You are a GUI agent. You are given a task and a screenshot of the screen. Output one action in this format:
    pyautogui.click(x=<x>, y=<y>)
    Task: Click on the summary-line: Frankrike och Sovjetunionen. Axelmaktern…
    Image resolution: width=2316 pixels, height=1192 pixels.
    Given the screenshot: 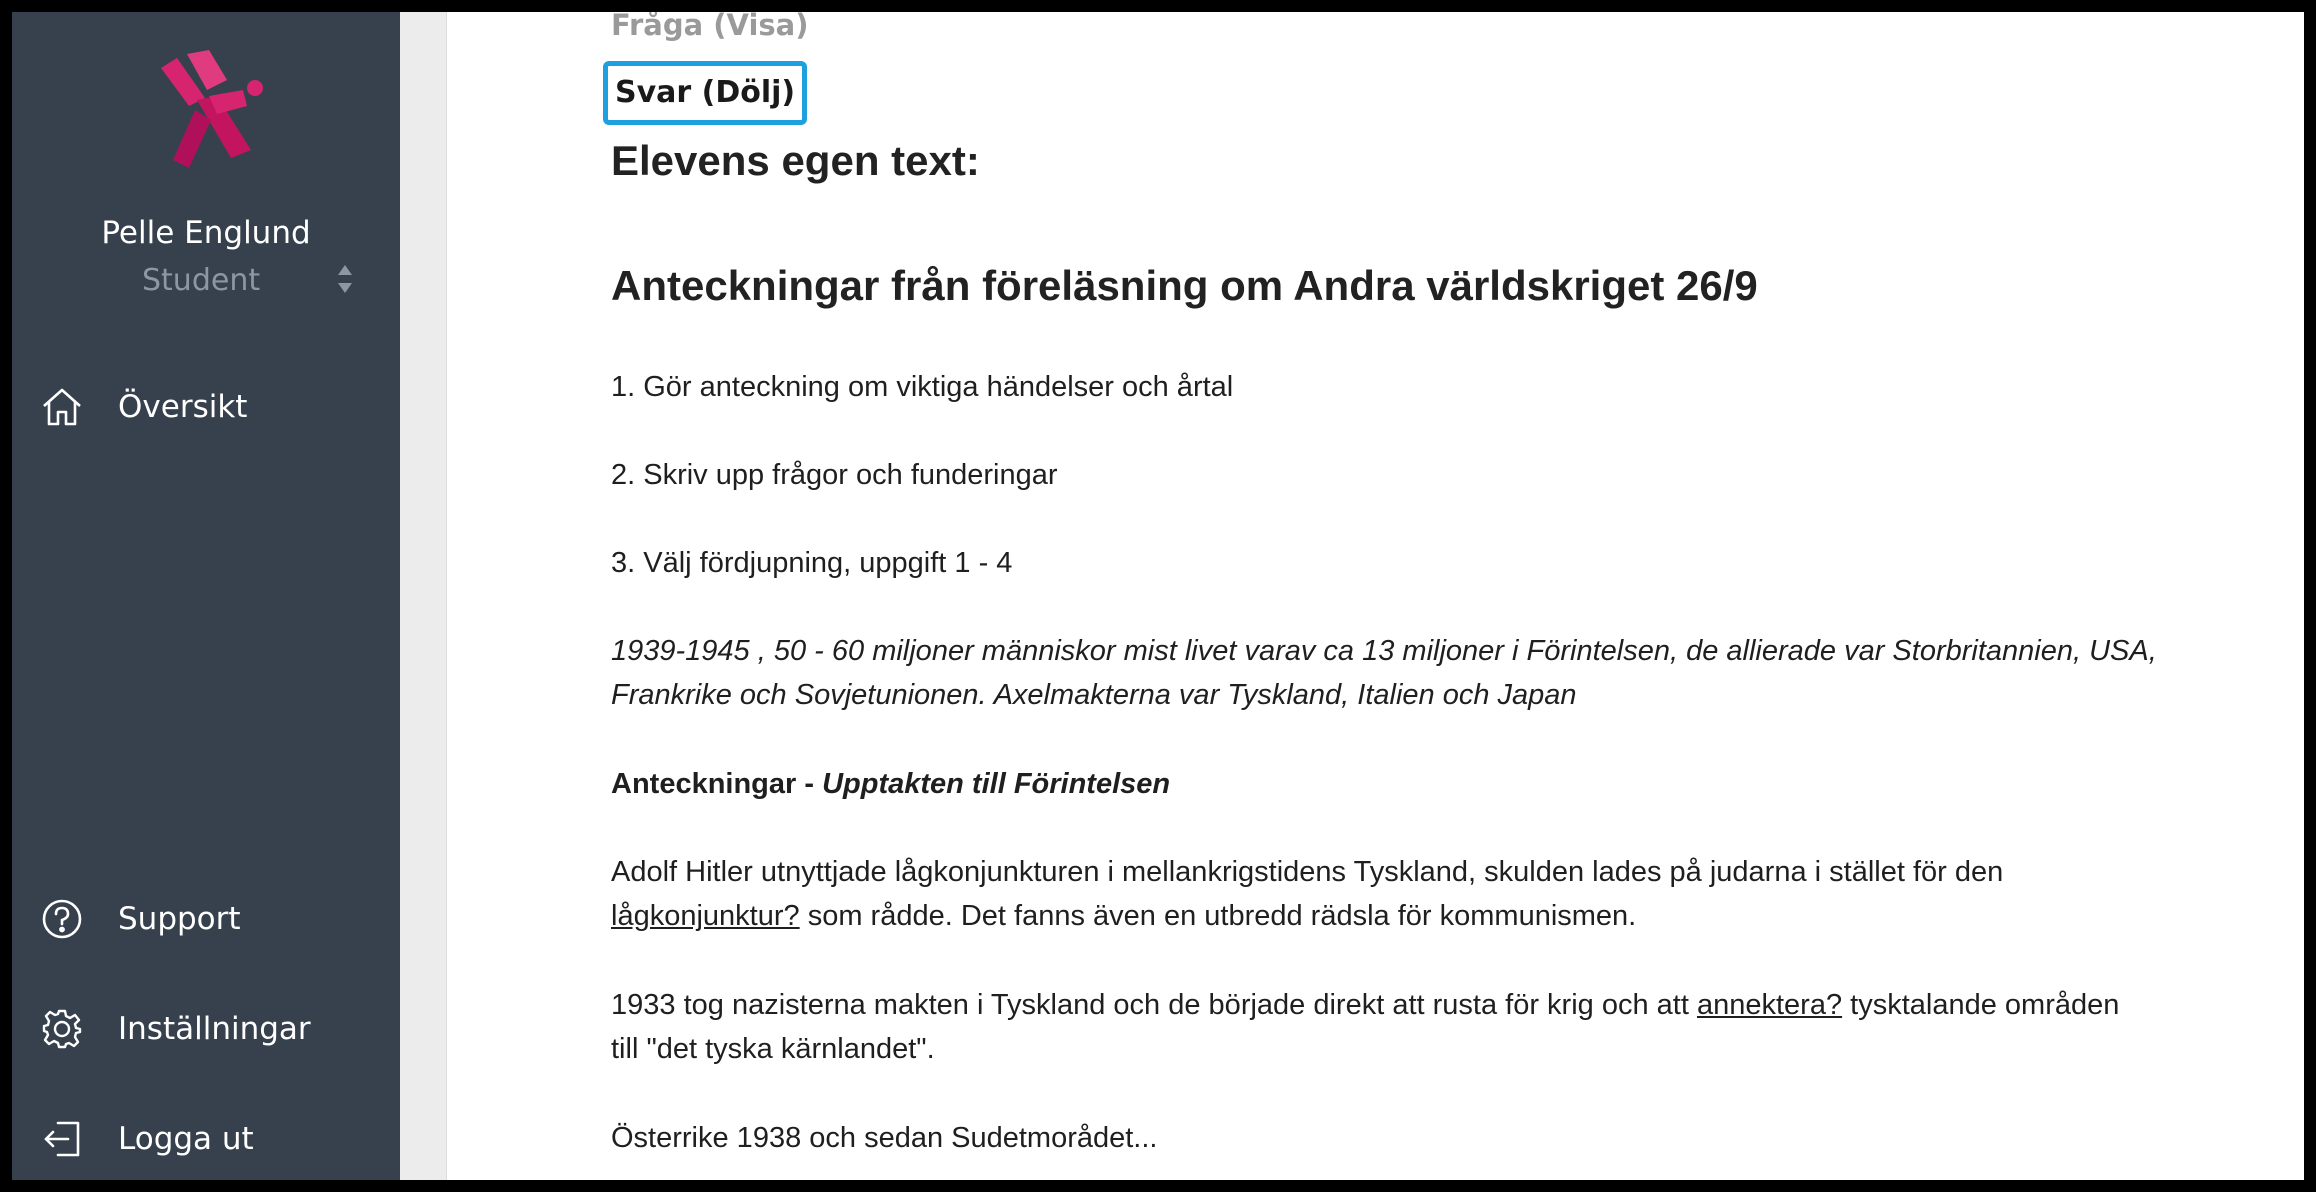 What is the action you would take?
    pyautogui.click(x=1094, y=695)
    